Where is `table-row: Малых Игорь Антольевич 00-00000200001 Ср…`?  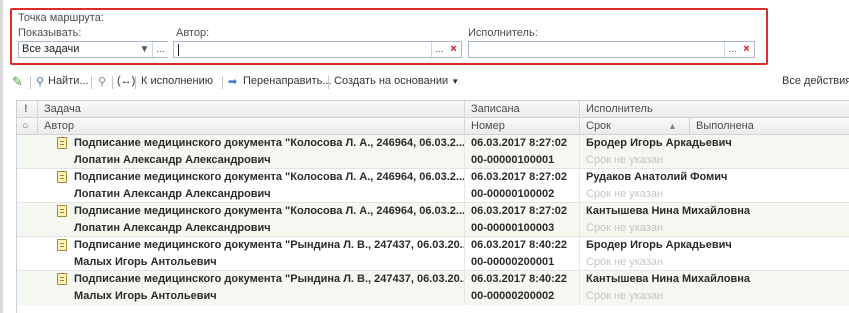 table-row: Малых Игорь Антольевич 00-00000200001 Ср… is located at coordinates (433, 262).